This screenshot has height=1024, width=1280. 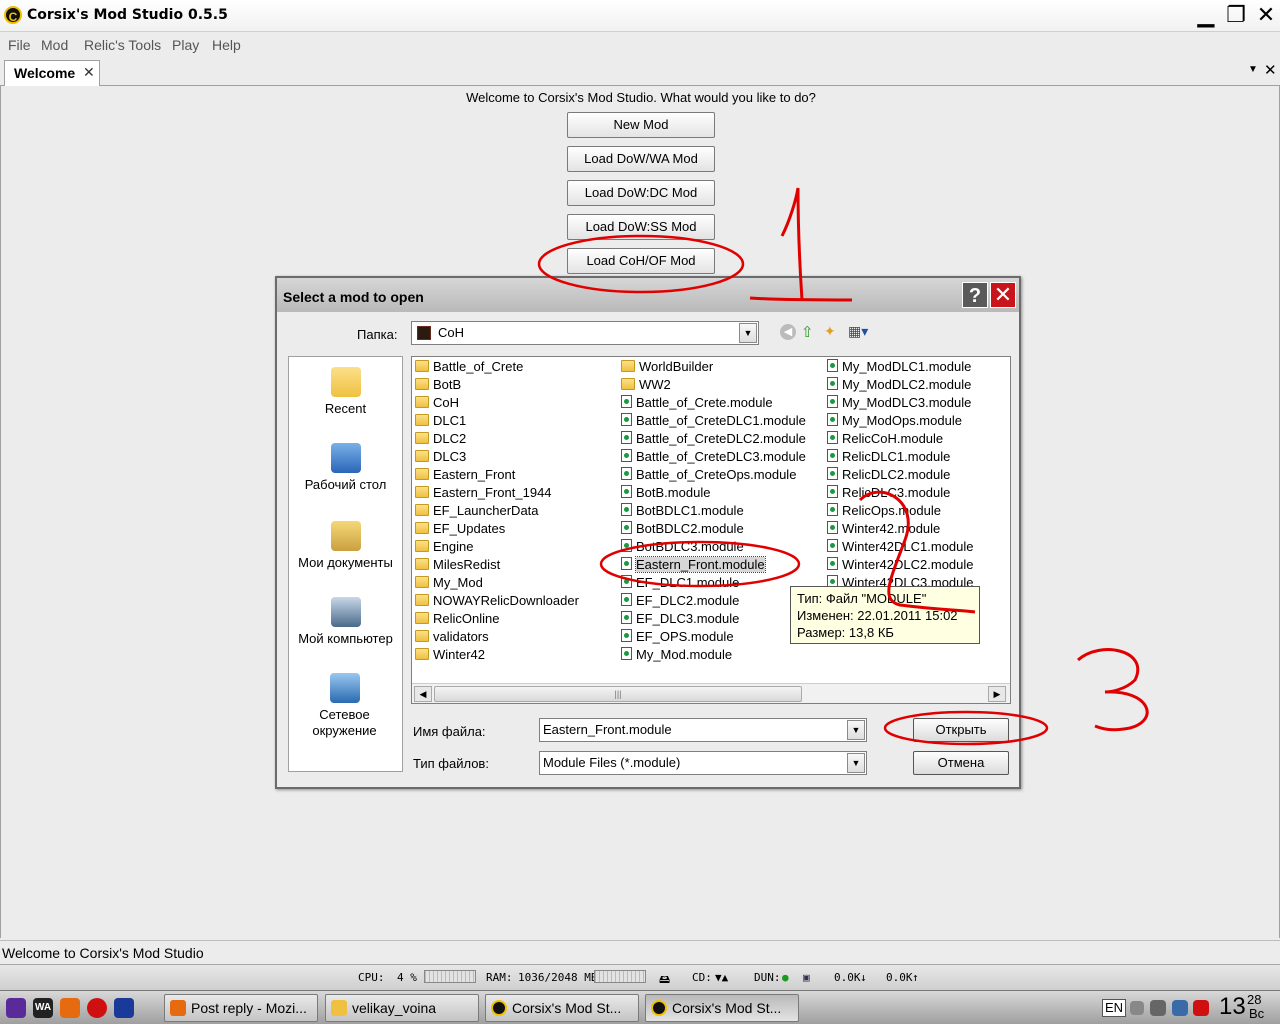 What do you see at coordinates (450, 655) in the screenshot?
I see `folder-item: Winter42` at bounding box center [450, 655].